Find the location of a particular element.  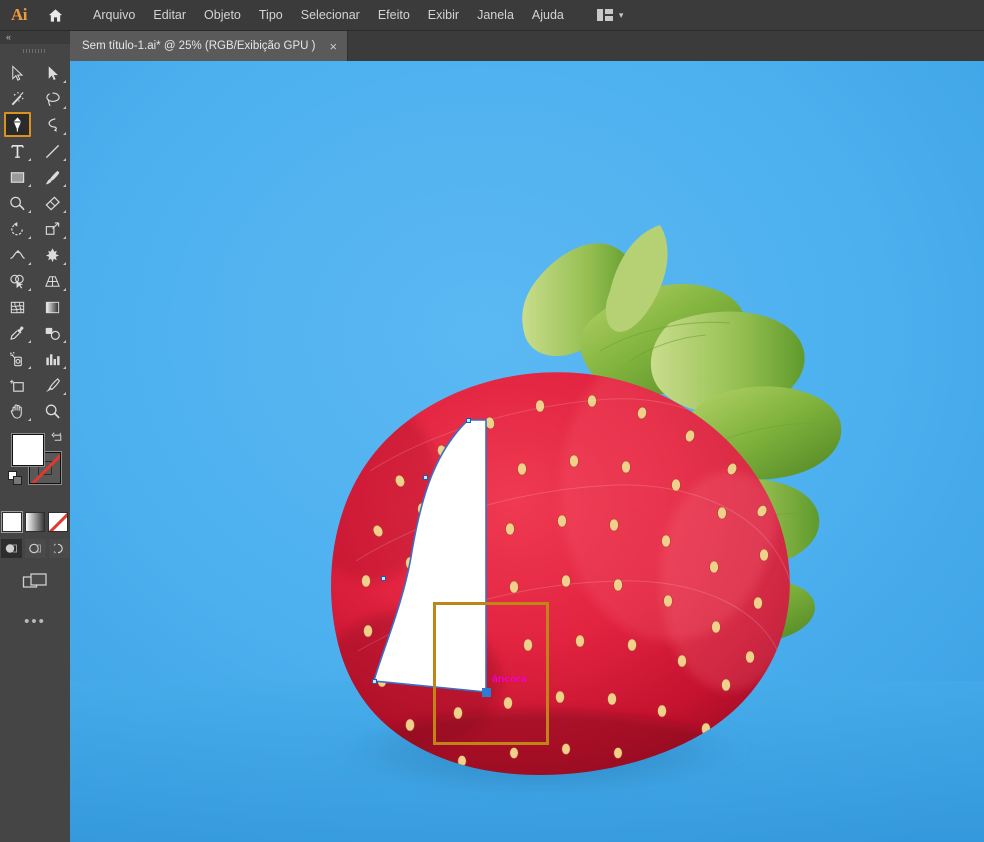

shaper-tool is located at coordinates (17, 203).